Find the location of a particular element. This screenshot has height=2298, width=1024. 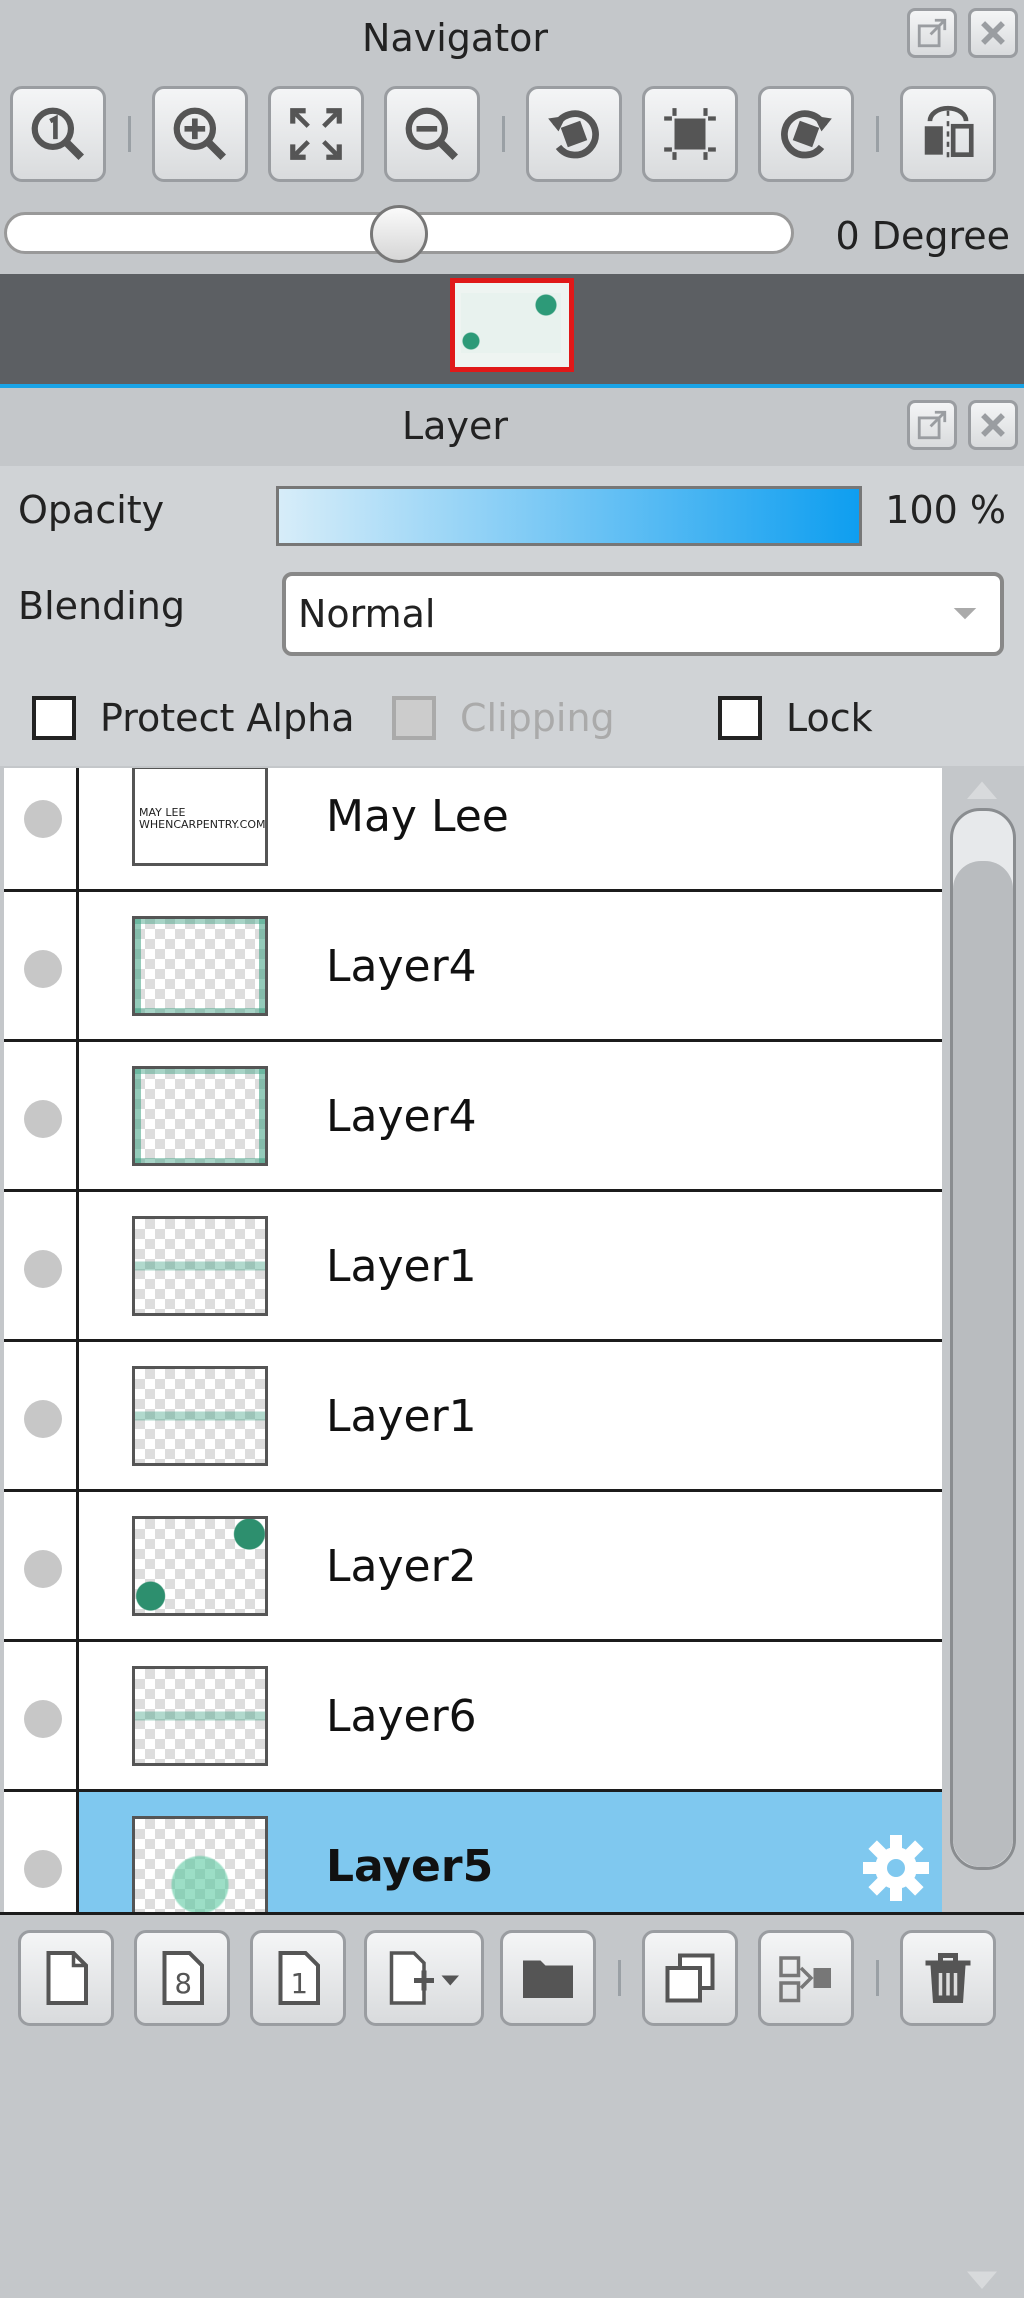

new-1bit-layer-icon: 1 is located at coordinates (299, 1978).